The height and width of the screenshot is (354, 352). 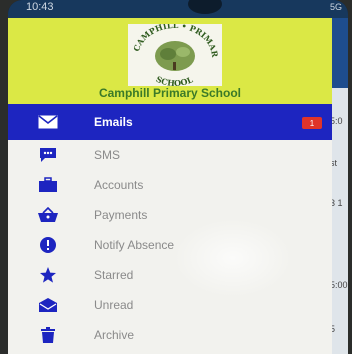 What do you see at coordinates (113, 122) in the screenshot?
I see `menu-item-label: Emails` at bounding box center [113, 122].